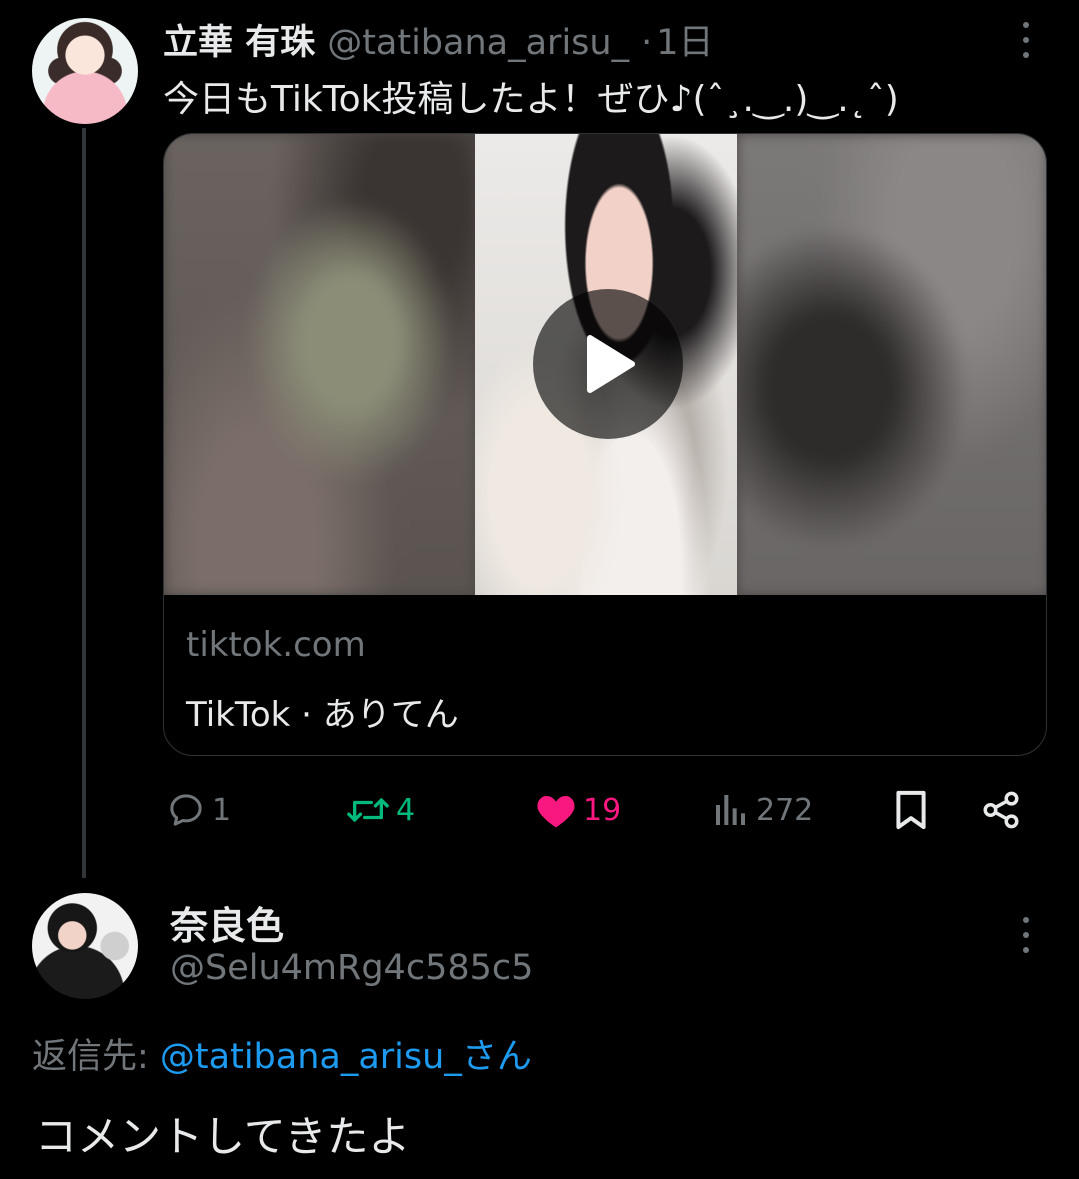 Image resolution: width=1079 pixels, height=1179 pixels. Describe the element at coordinates (478, 43) in the screenshot. I see `author-handle: @tatibana_arisu_` at that location.